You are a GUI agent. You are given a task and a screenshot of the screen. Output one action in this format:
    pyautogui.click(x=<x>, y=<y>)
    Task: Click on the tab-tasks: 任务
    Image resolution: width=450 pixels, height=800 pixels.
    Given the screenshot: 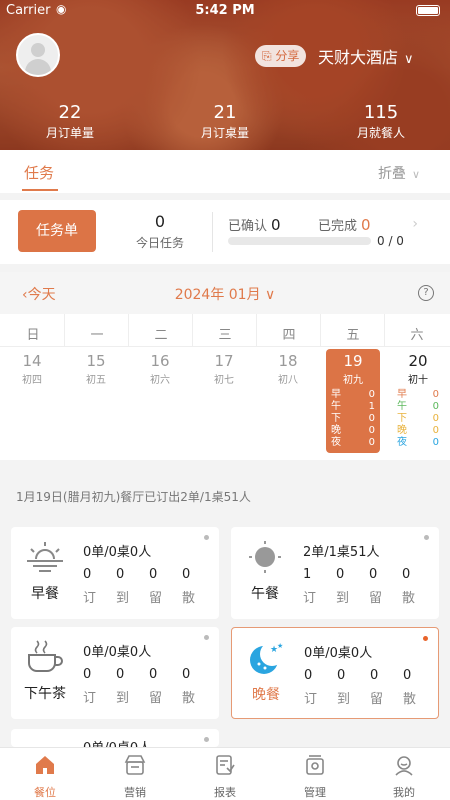 What is the action you would take?
    pyautogui.click(x=39, y=172)
    